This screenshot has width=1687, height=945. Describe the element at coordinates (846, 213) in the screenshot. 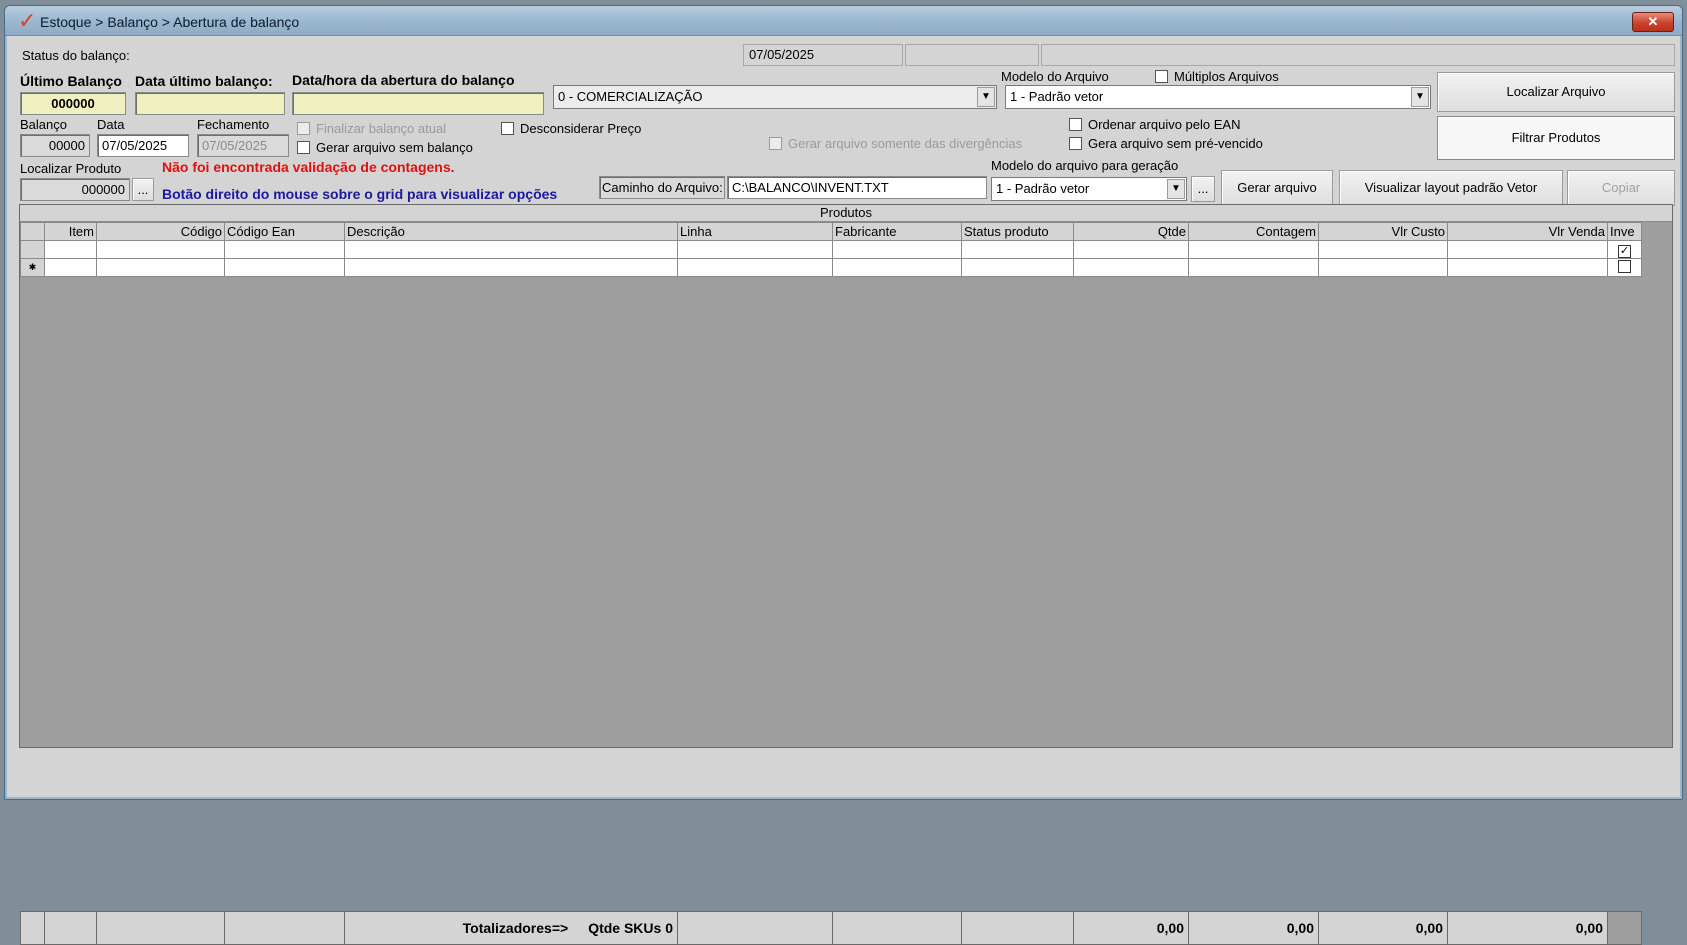

I see `grid-caption: Produtos` at that location.